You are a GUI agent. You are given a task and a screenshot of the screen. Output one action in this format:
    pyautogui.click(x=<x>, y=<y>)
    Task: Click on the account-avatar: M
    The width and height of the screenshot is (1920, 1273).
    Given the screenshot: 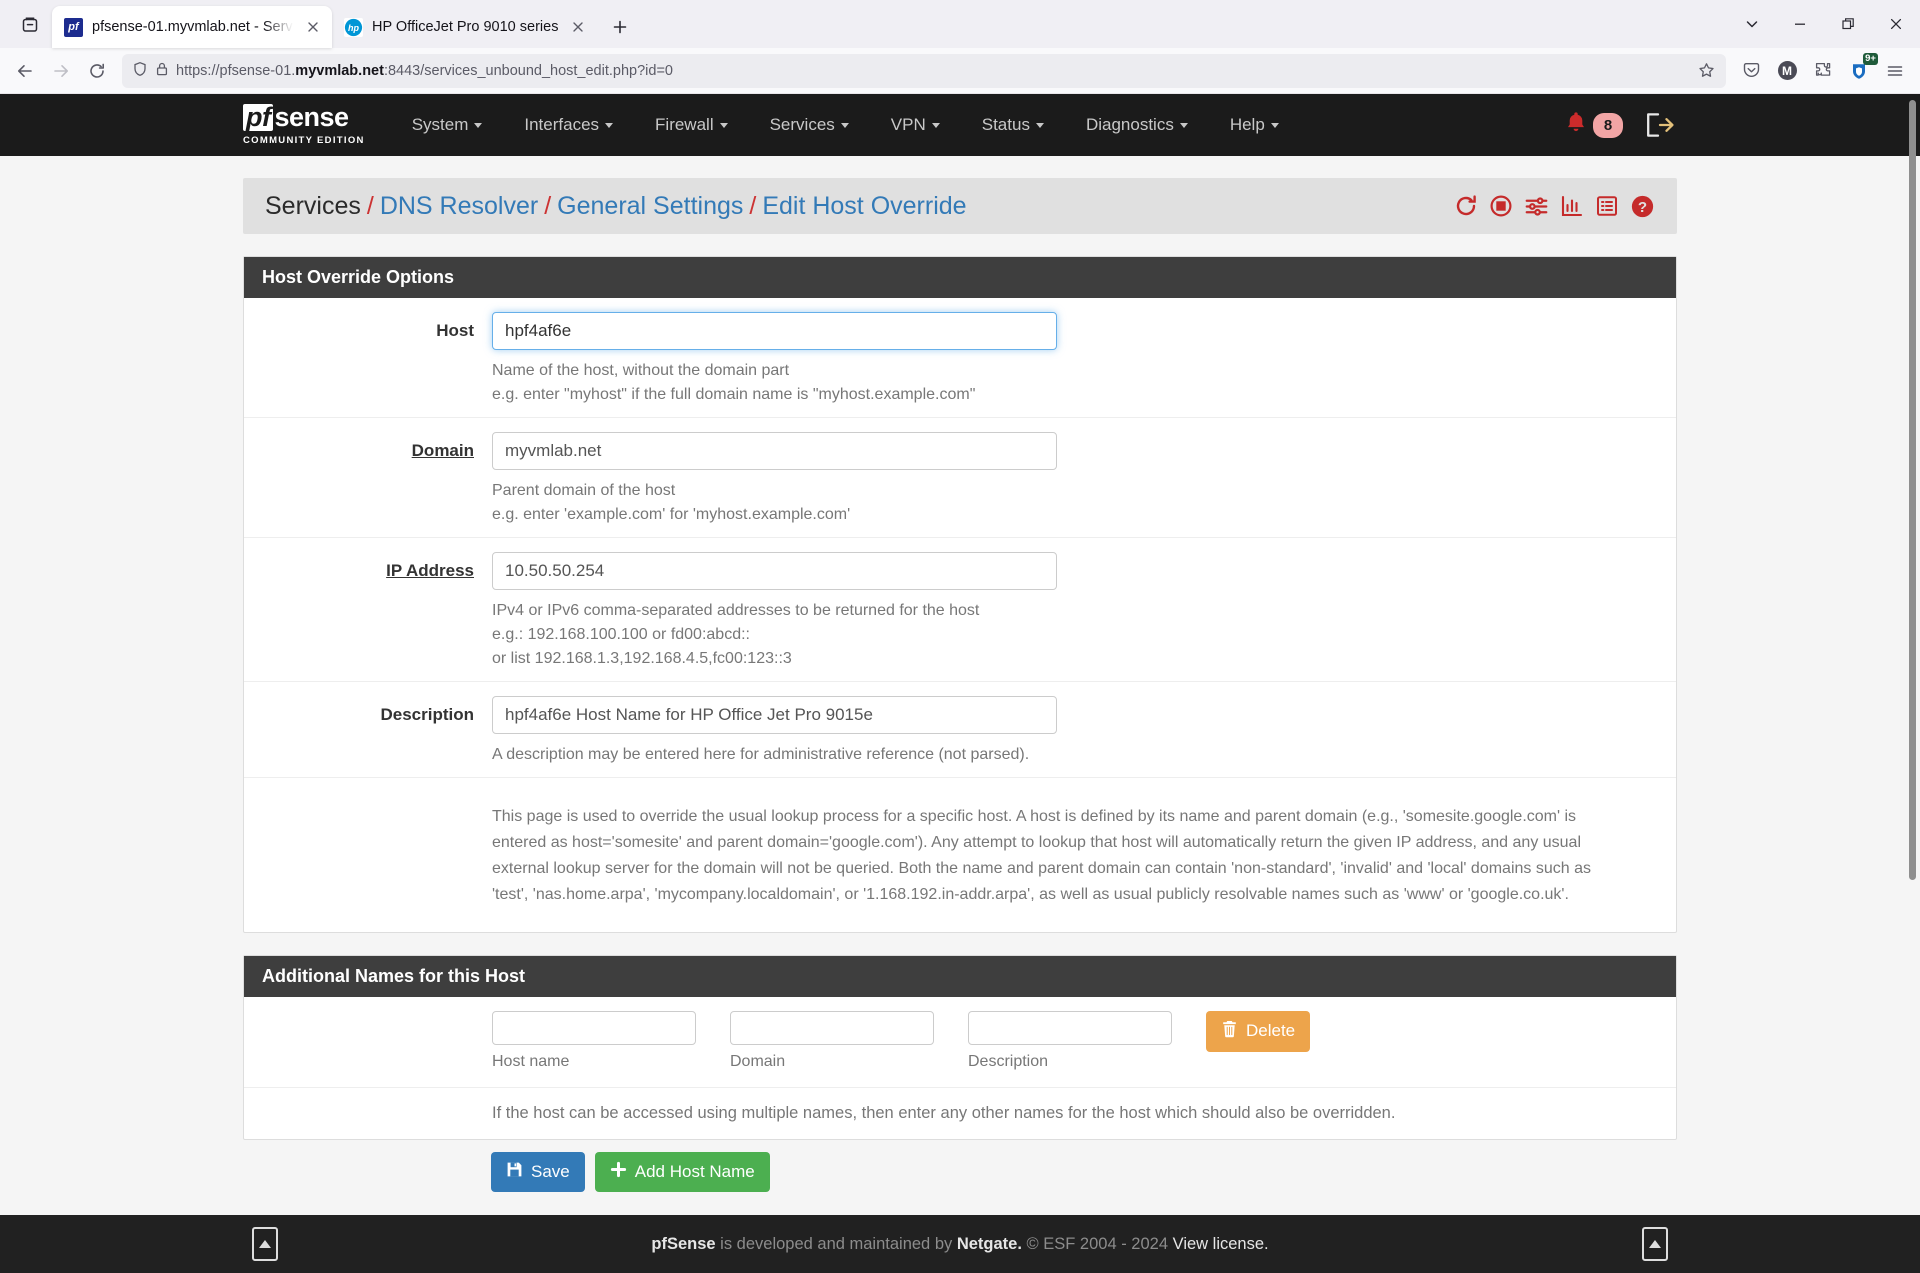 What is the action you would take?
    pyautogui.click(x=1787, y=71)
    